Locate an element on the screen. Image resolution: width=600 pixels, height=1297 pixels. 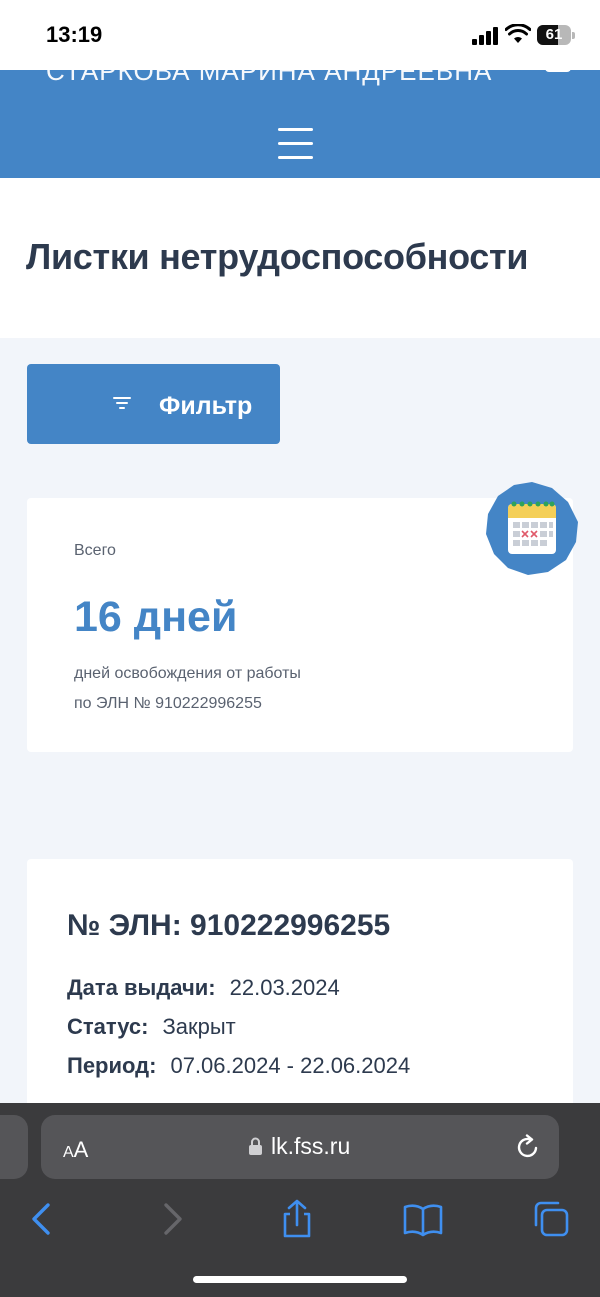
hamburger-menu-icon is located at coordinates (295, 144).